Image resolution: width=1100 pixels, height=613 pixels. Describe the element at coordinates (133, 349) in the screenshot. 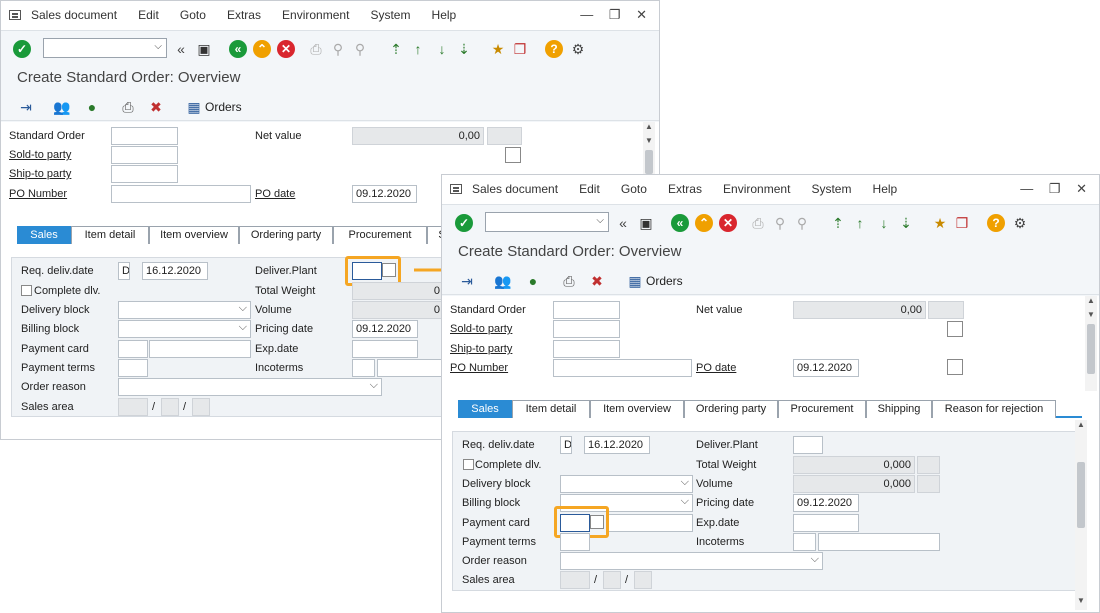

I see `payment-card-type-field` at that location.